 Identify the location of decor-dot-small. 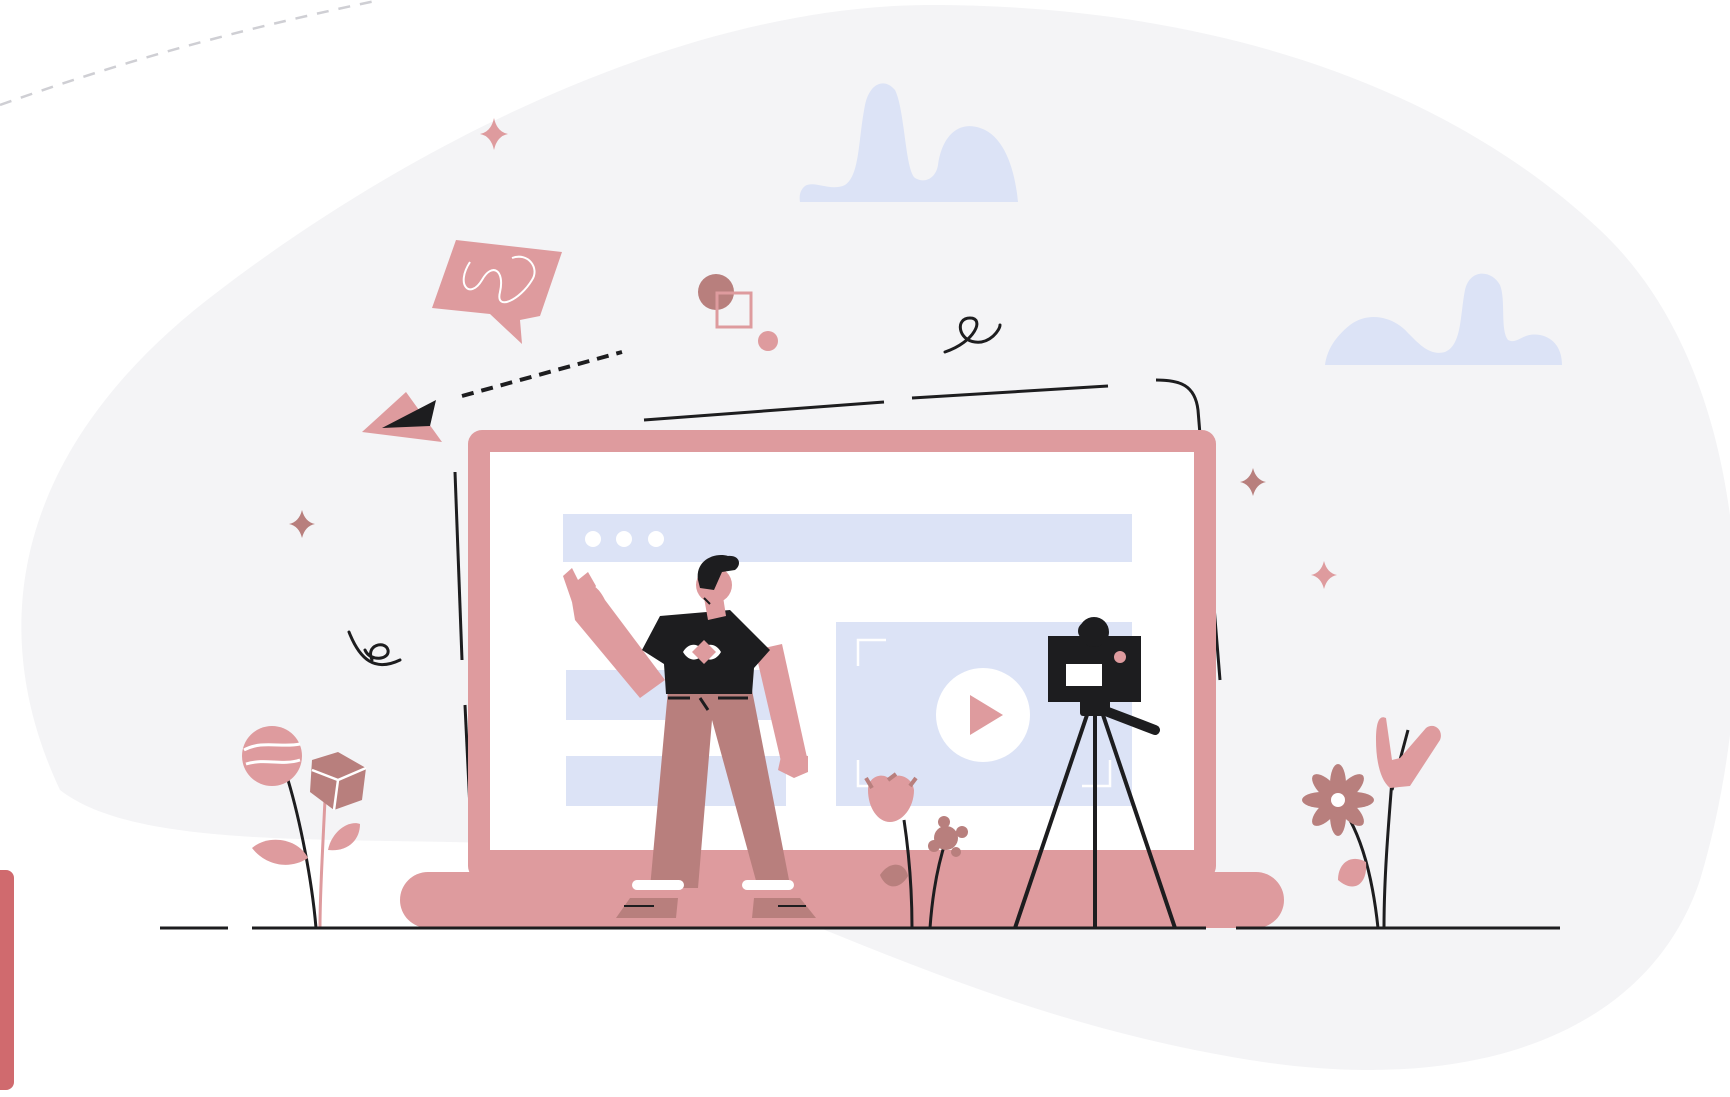
(768, 341).